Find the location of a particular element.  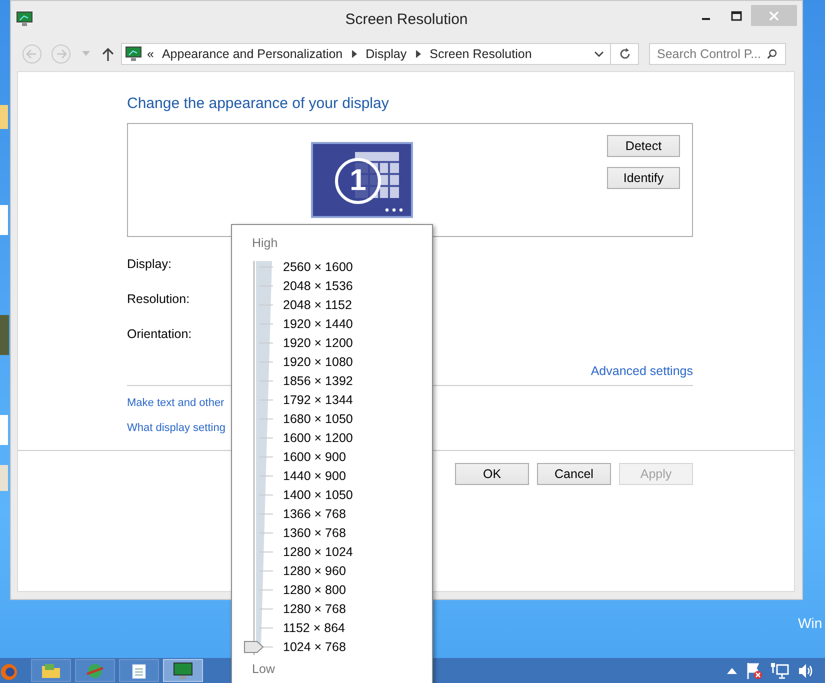

low-label: Low is located at coordinates (263, 669).